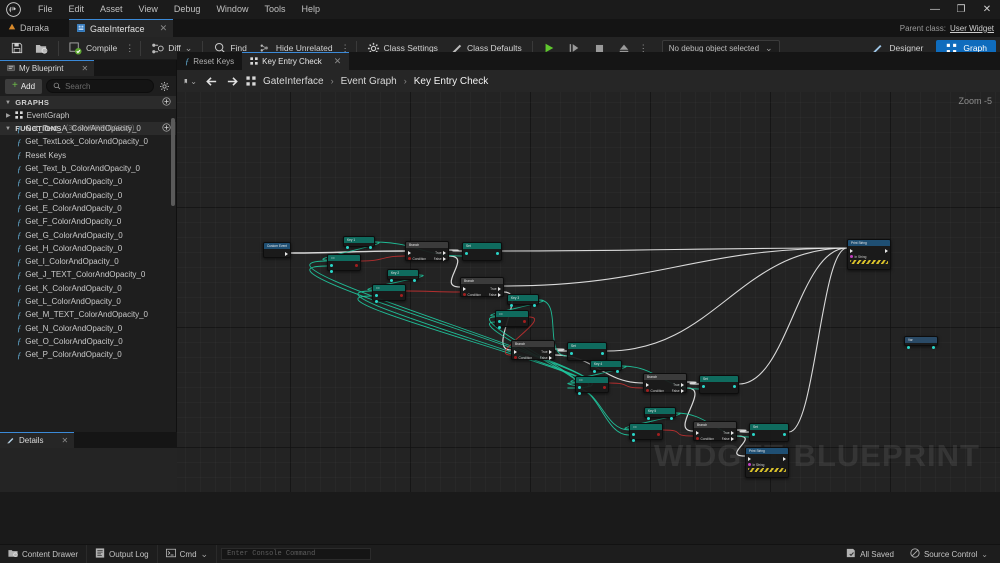  Describe the element at coordinates (166, 102) in the screenshot. I see `add-graph-icon` at that location.